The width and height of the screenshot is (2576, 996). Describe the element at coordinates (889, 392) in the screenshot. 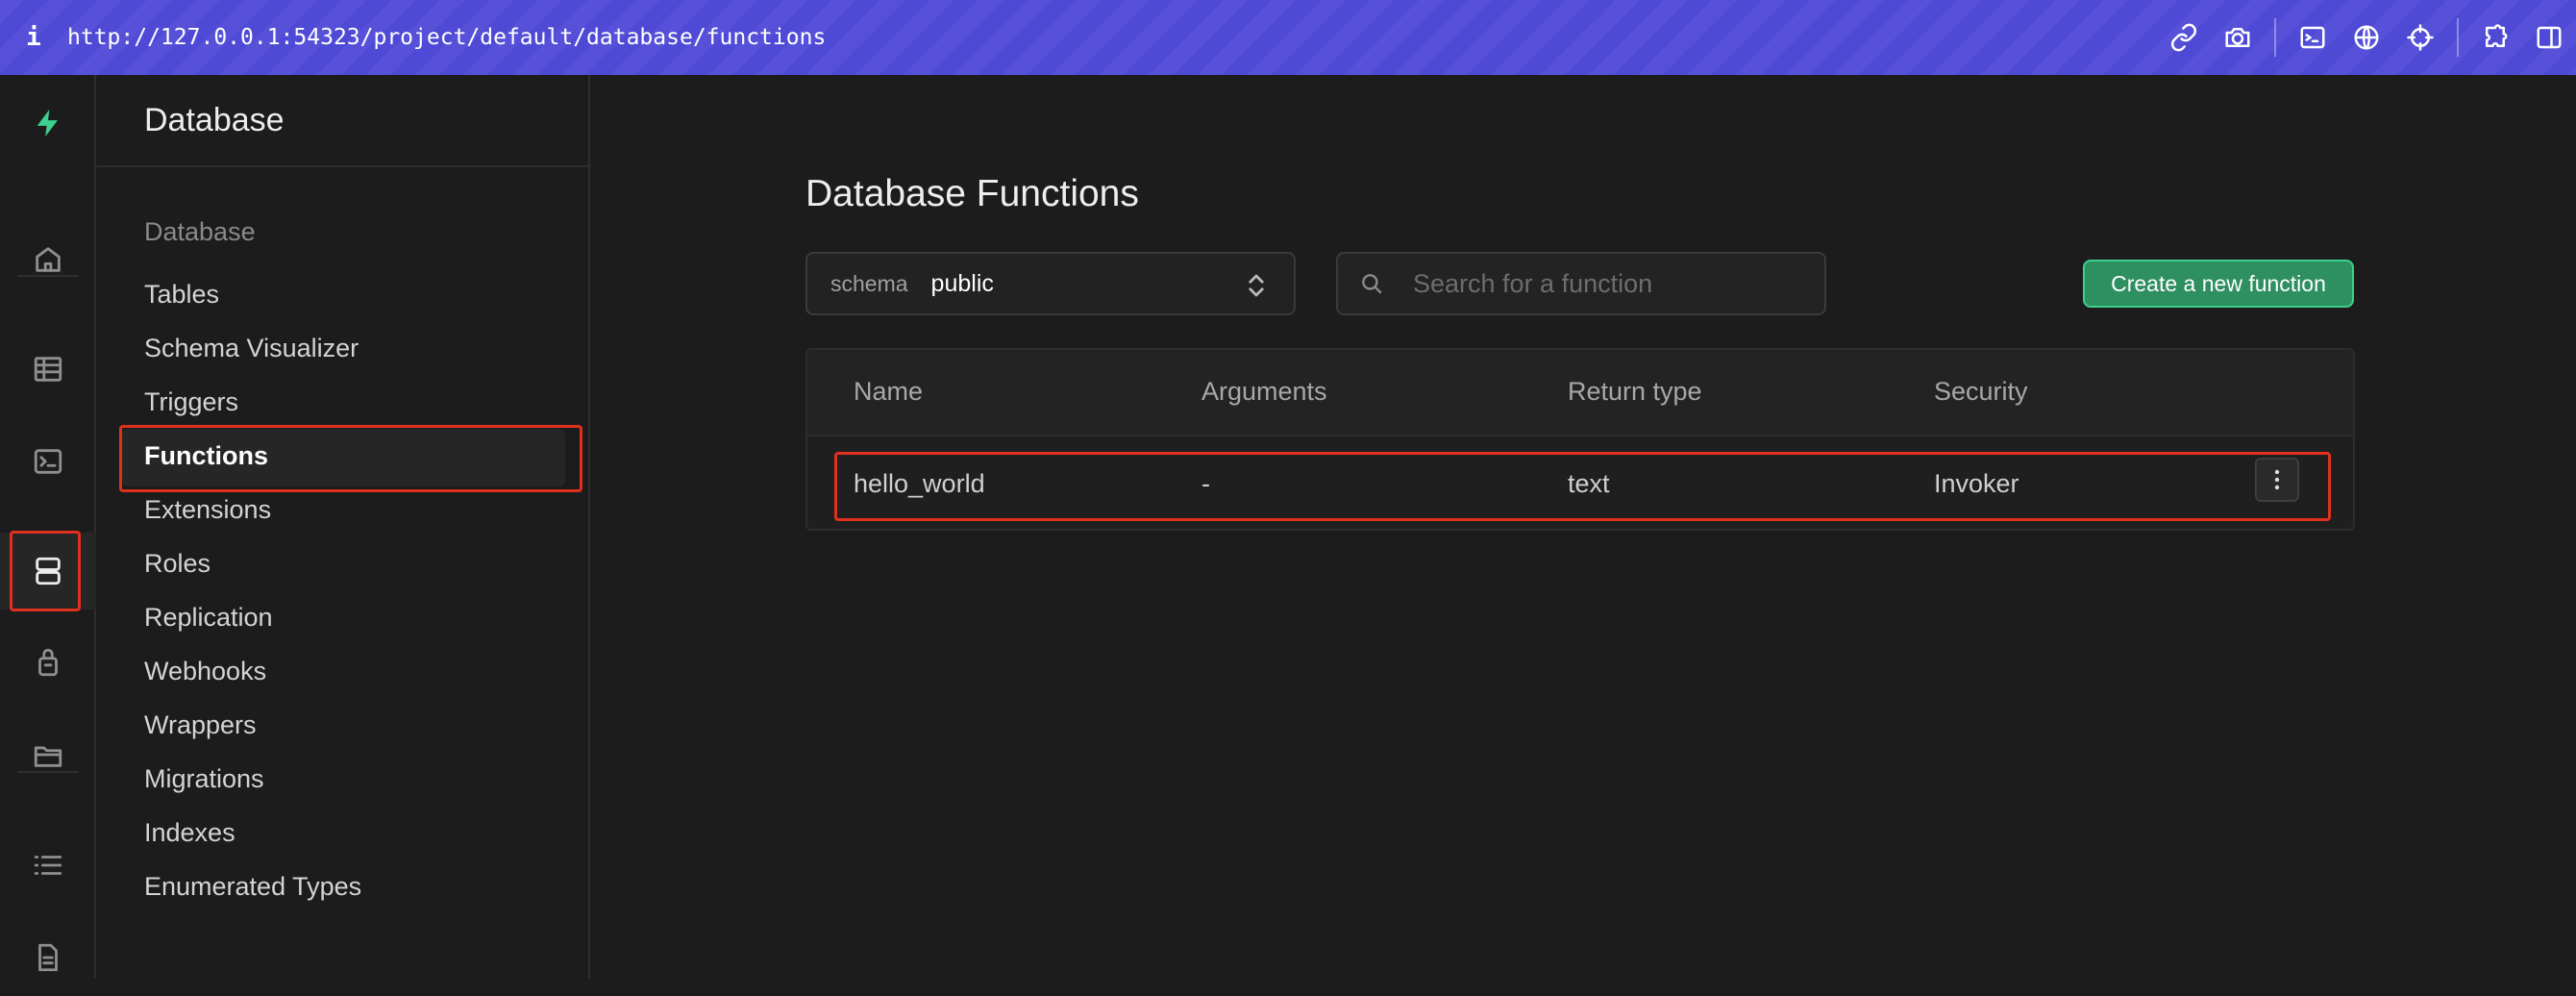

I see `column-header-name: Name` at that location.